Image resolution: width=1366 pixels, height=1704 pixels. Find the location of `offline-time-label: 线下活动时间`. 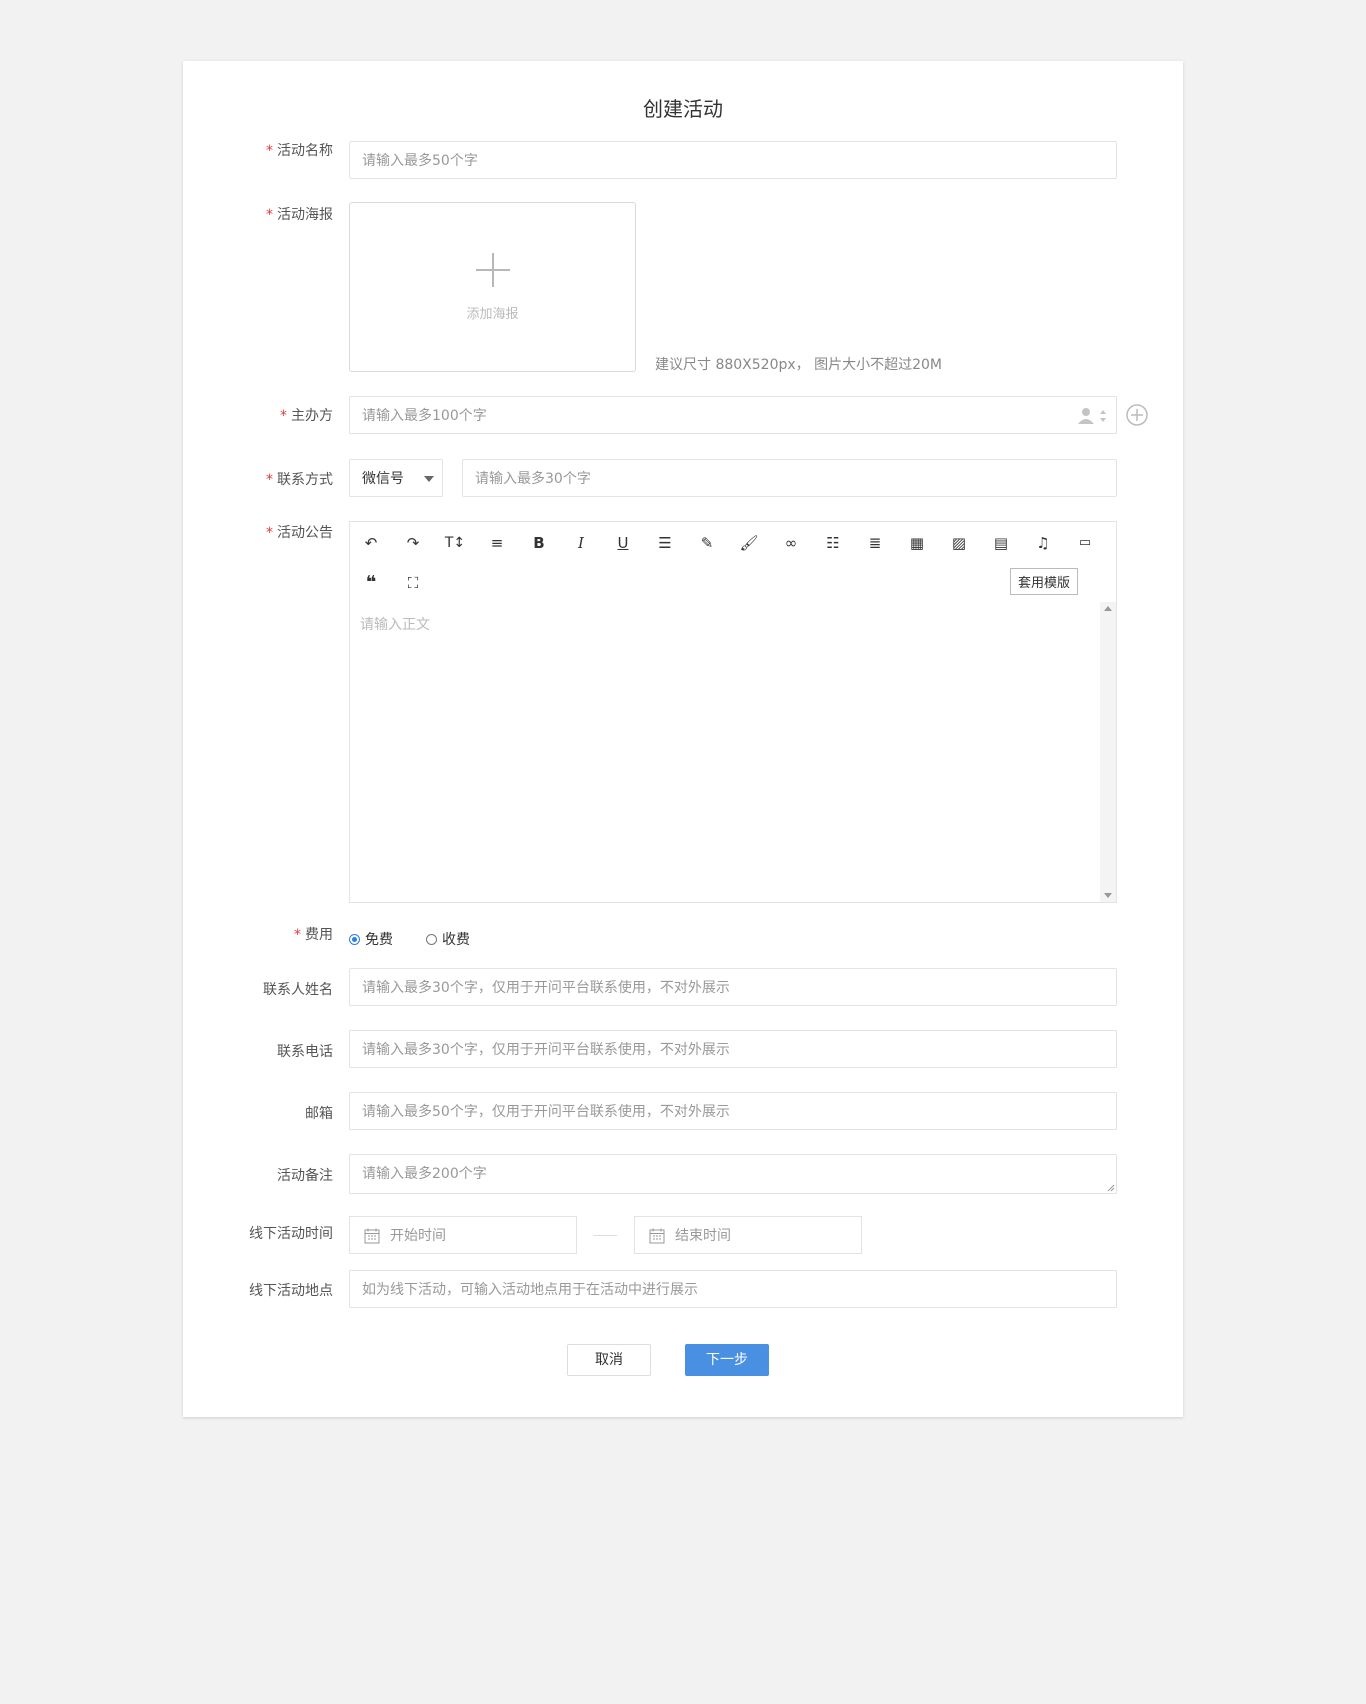

offline-time-label: 线下活动时间 is located at coordinates (291, 1234).